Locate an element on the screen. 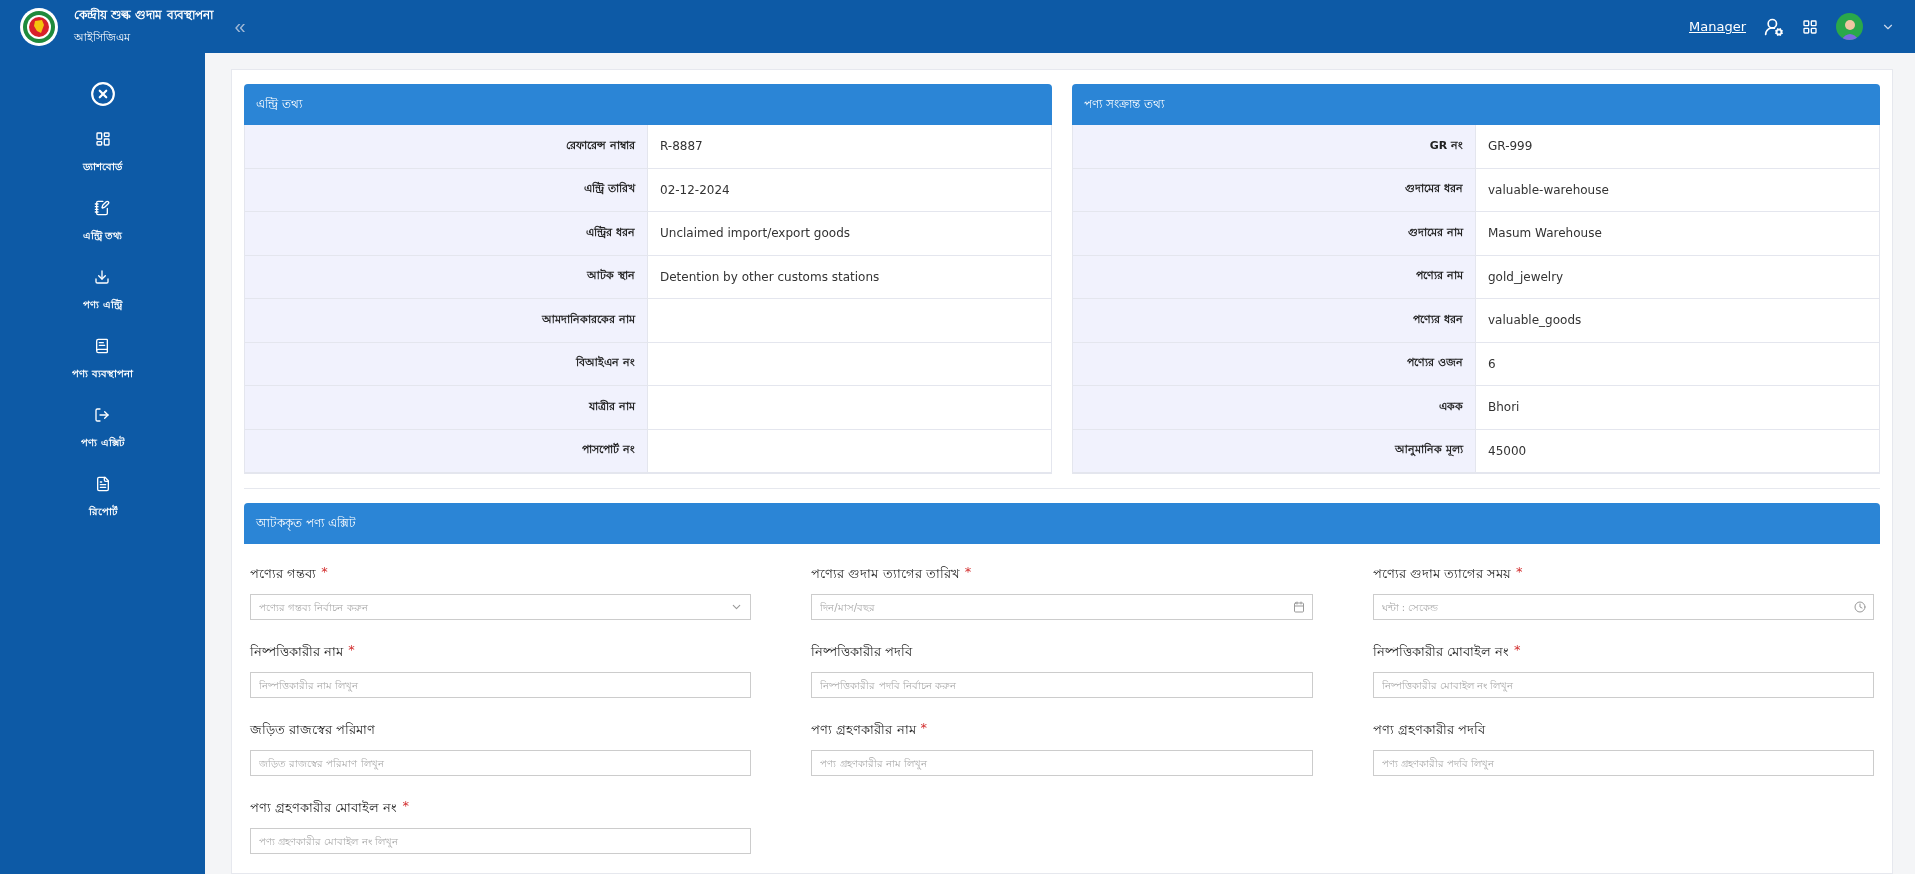 Image resolution: width=1915 pixels, height=874 pixels. sidebar-label: রিপোর্ট is located at coordinates (102, 511).